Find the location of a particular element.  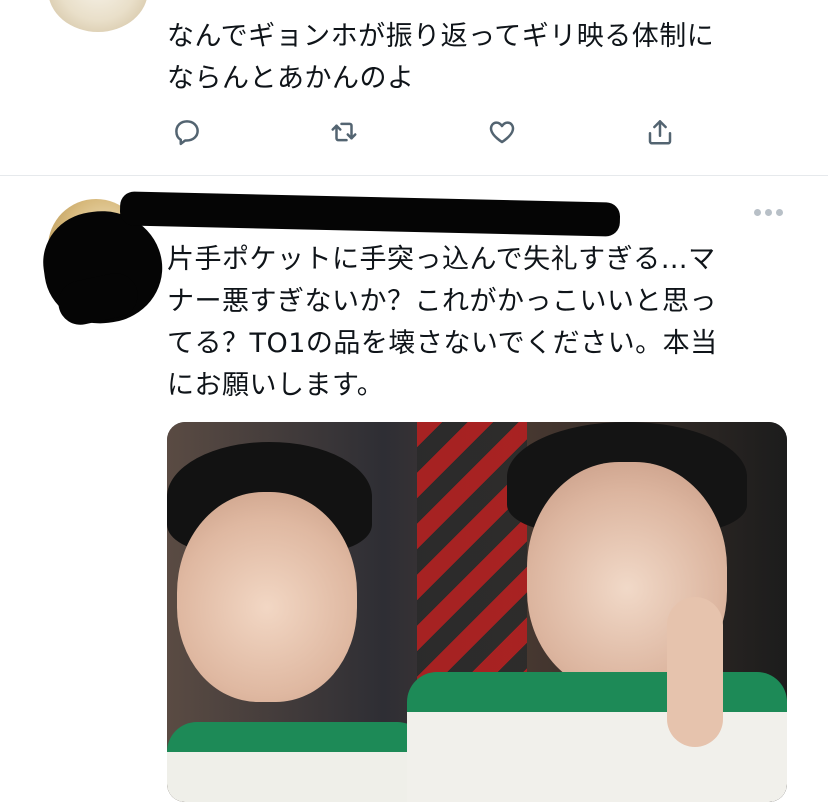

retweet-icon is located at coordinates (344, 132).